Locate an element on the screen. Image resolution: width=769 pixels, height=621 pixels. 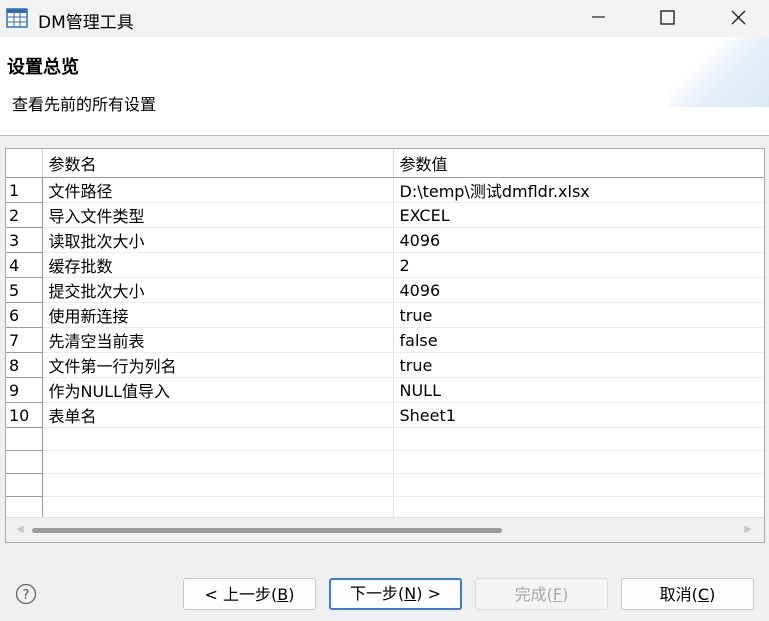
cancel-label-end: ) is located at coordinates (712, 594).